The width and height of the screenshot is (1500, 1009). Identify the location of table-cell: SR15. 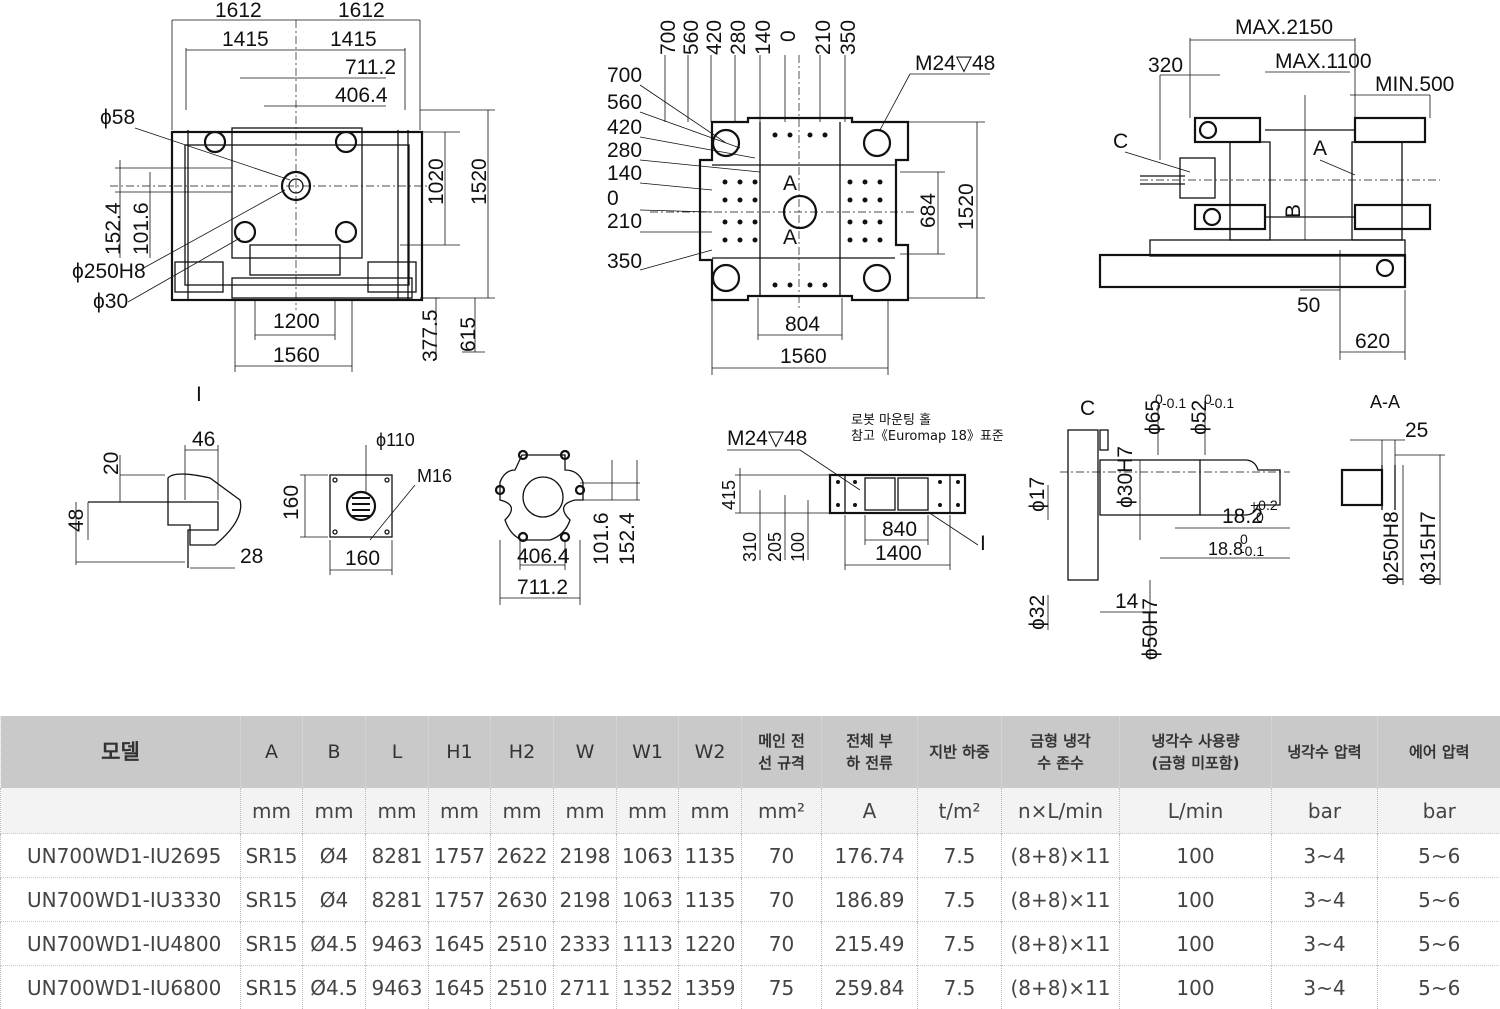
(272, 856).